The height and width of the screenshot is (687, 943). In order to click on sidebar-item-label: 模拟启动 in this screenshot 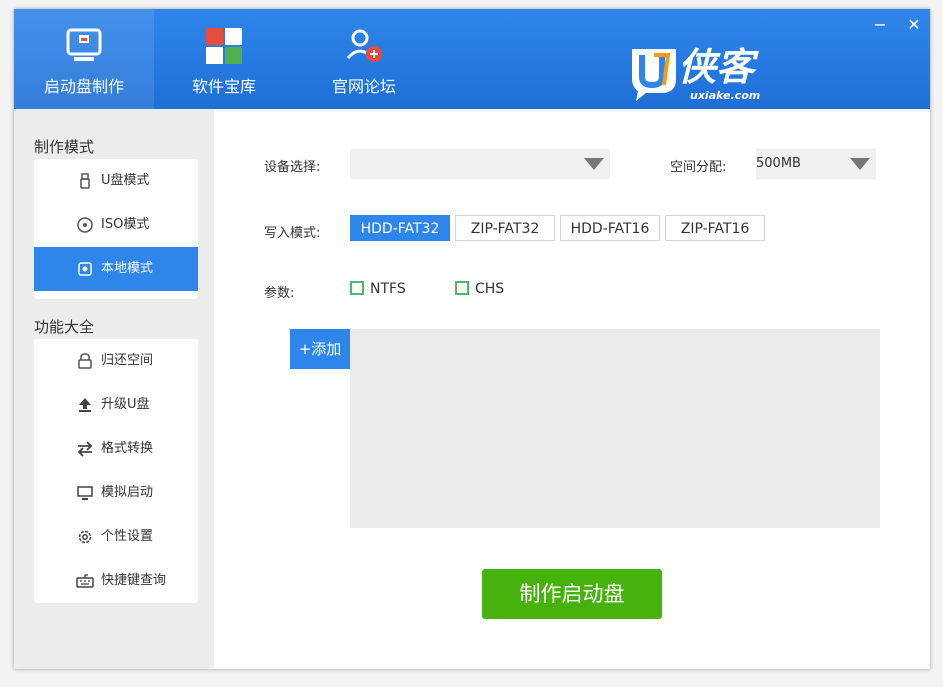, I will do `click(127, 492)`.